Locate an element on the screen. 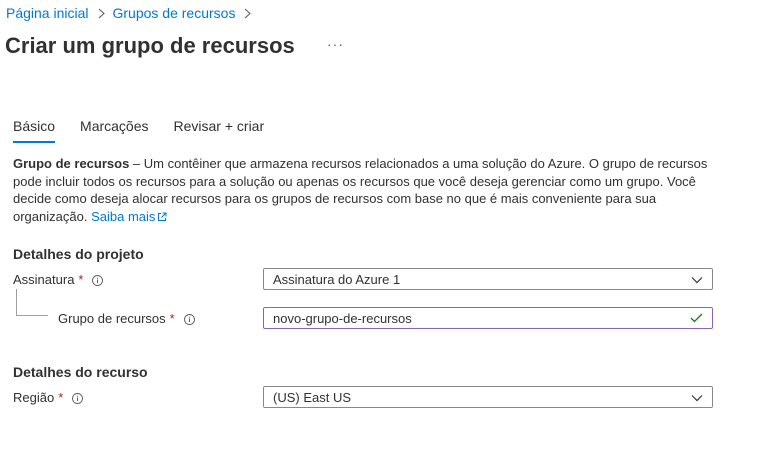 The width and height of the screenshot is (780, 461). description-bold-term: Grupo de recursos is located at coordinates (71, 163).